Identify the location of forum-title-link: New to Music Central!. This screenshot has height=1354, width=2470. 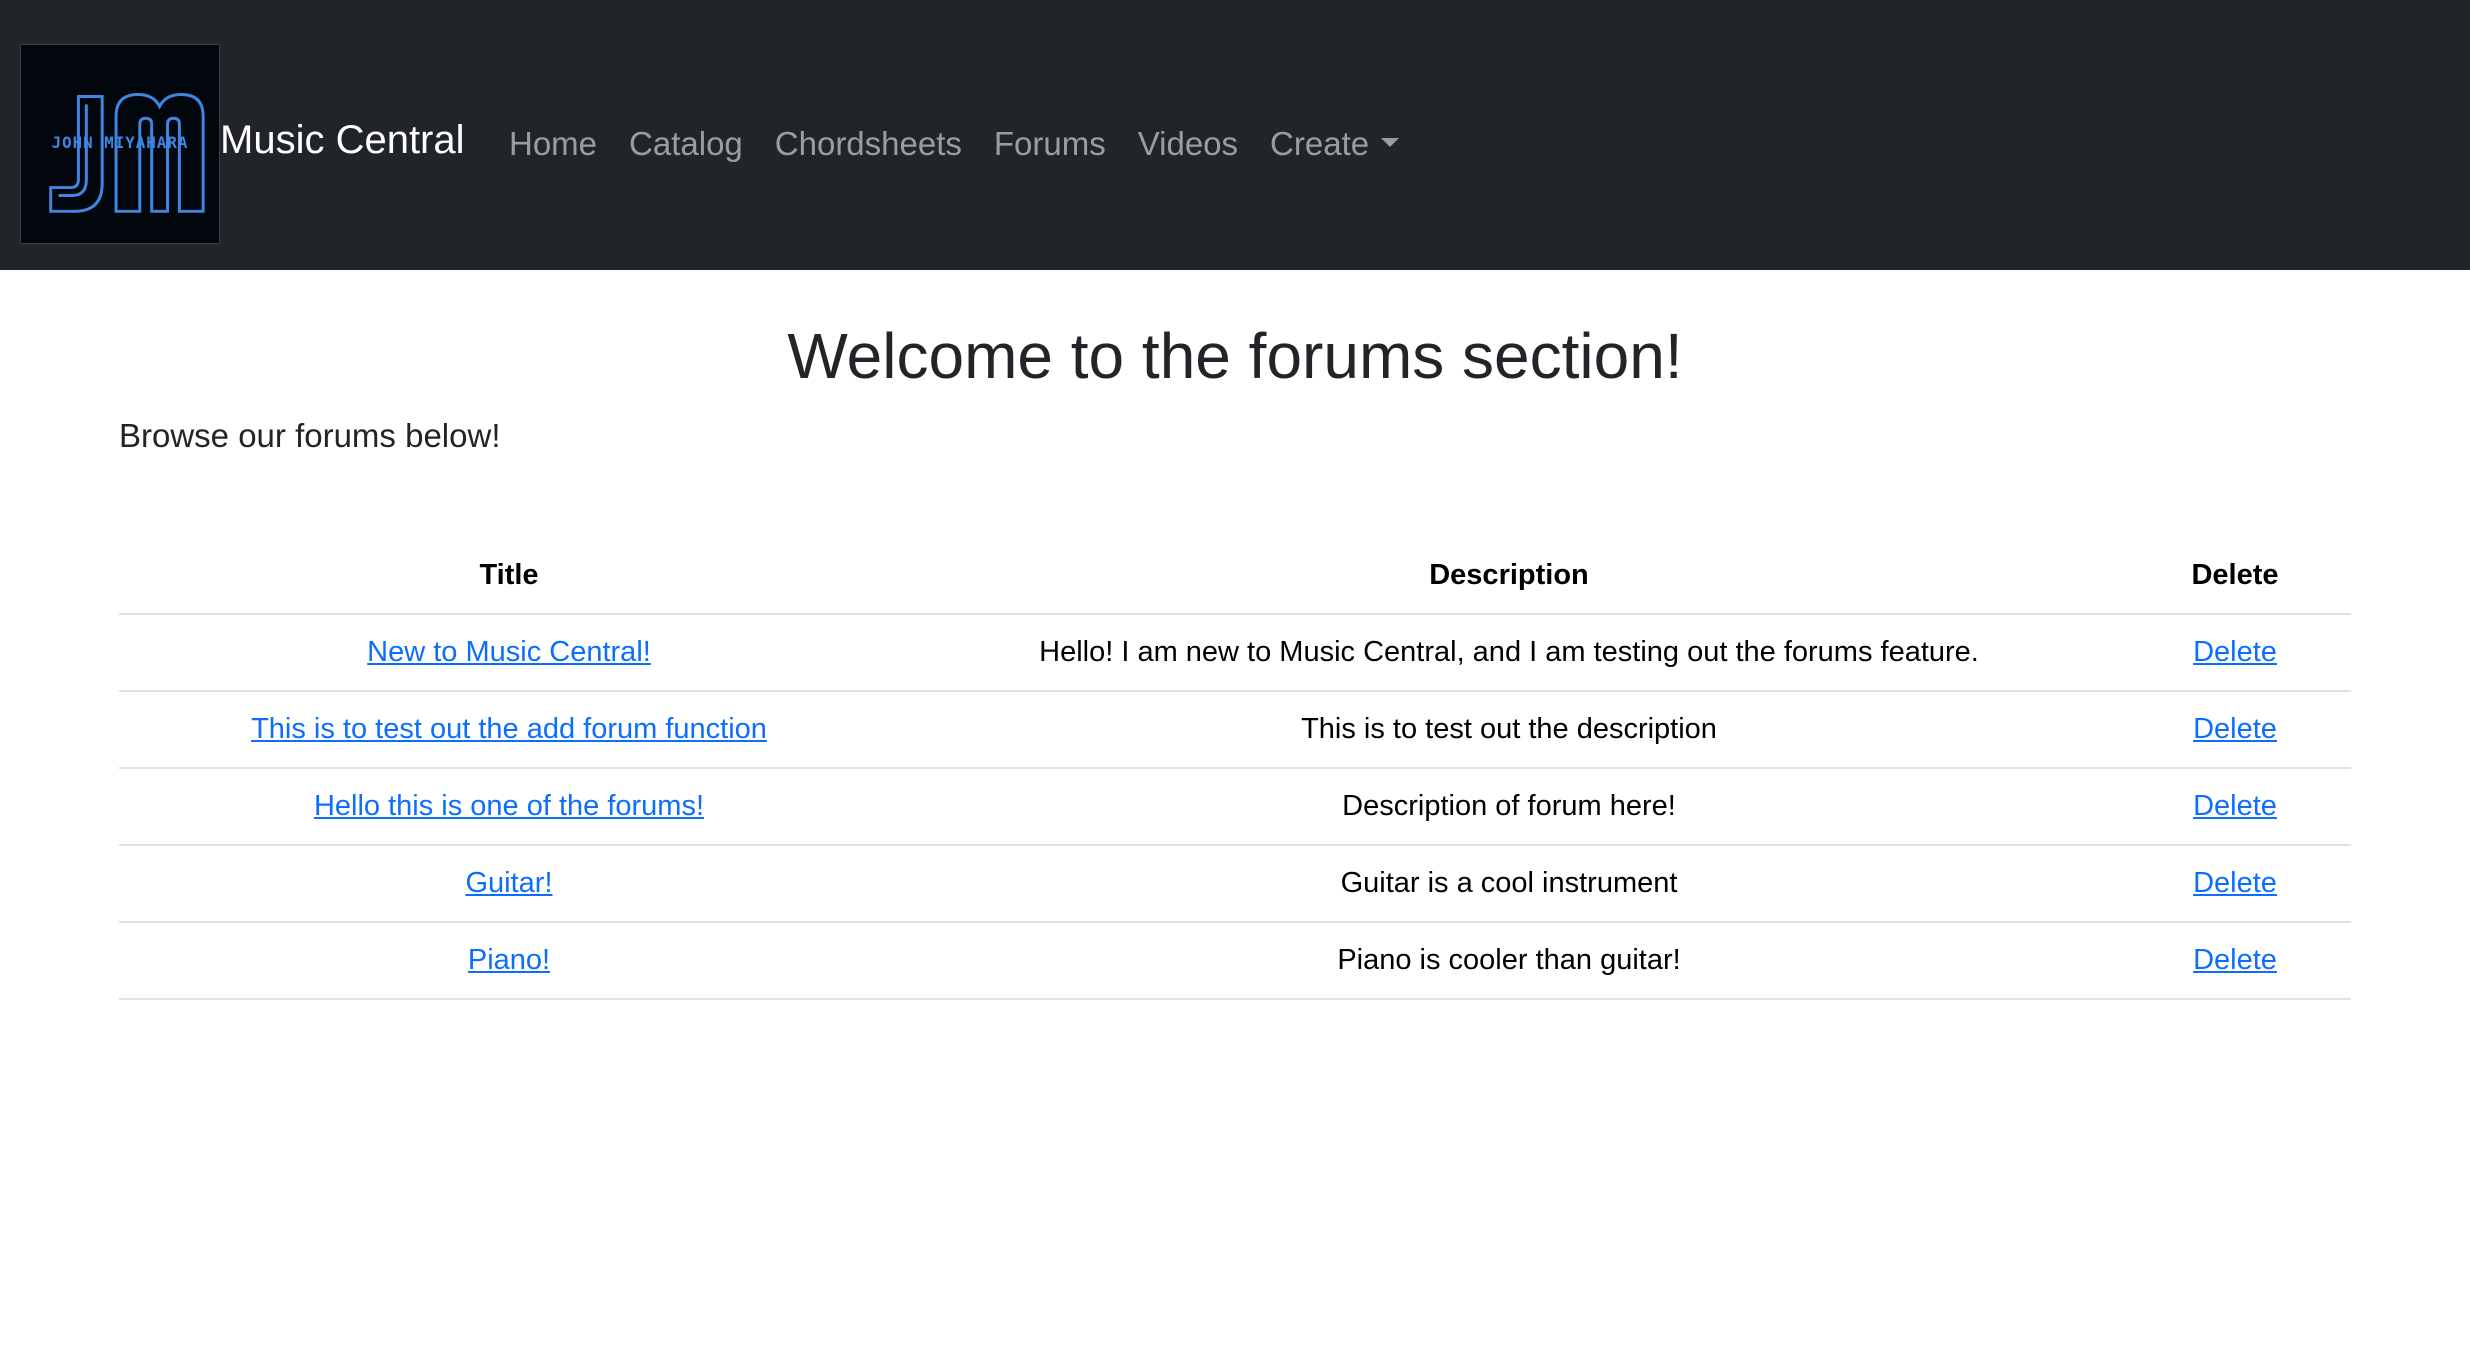
(509, 652).